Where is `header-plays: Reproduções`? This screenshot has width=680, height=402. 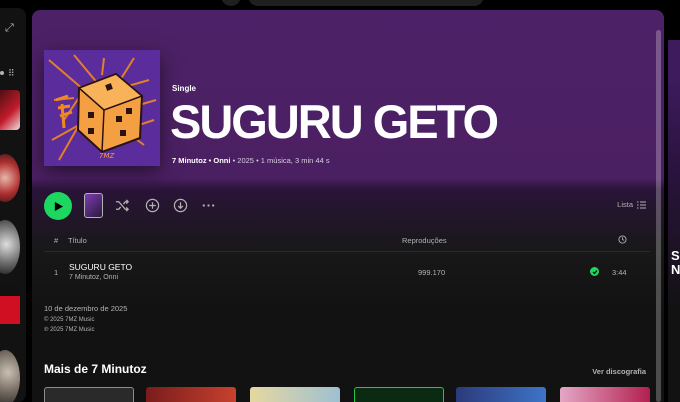
header-plays: Reproduções is located at coordinates (424, 240).